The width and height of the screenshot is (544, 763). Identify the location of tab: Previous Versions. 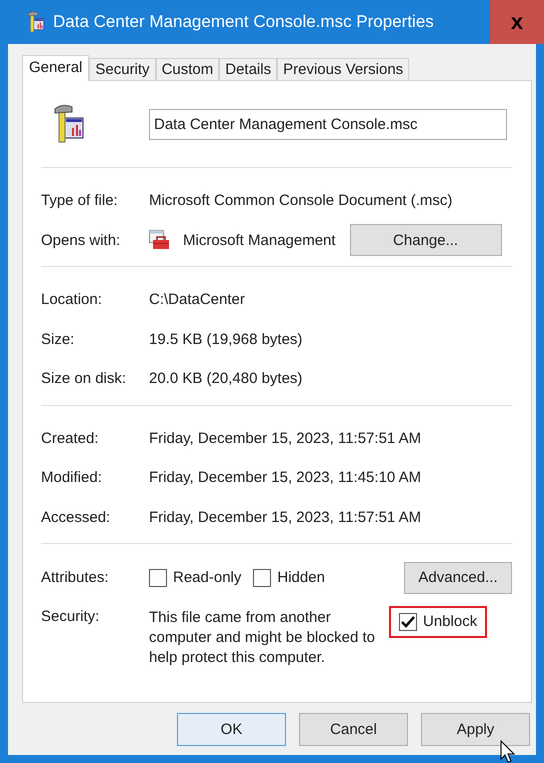
(343, 69).